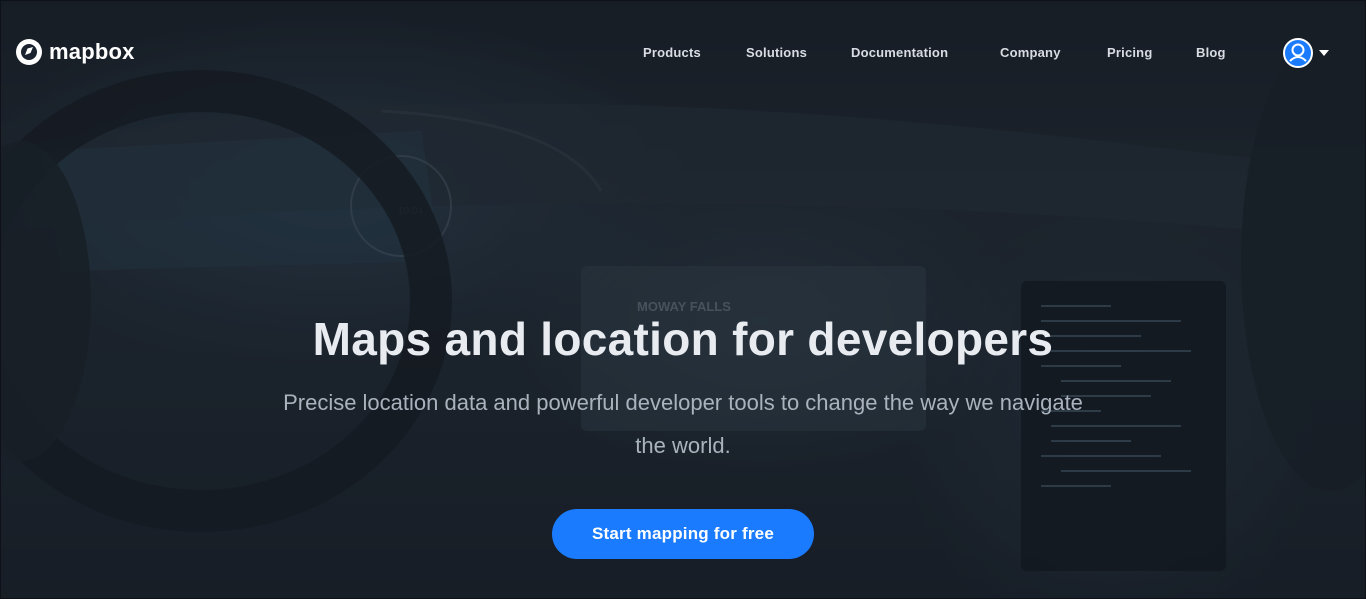 Image resolution: width=1366 pixels, height=599 pixels. What do you see at coordinates (776, 52) in the screenshot?
I see `nav-item-solutions: Solutions` at bounding box center [776, 52].